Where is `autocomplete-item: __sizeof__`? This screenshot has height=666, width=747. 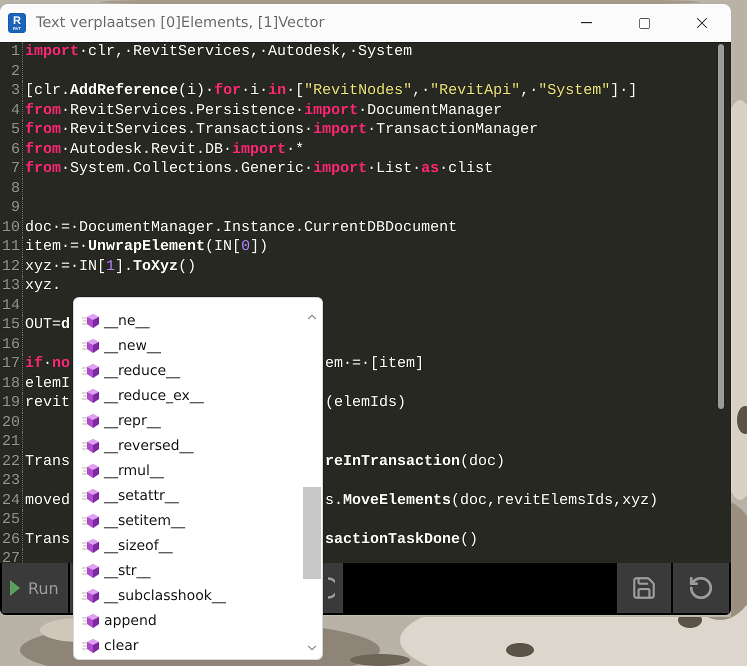 autocomplete-item: __sizeof__ is located at coordinates (188, 545).